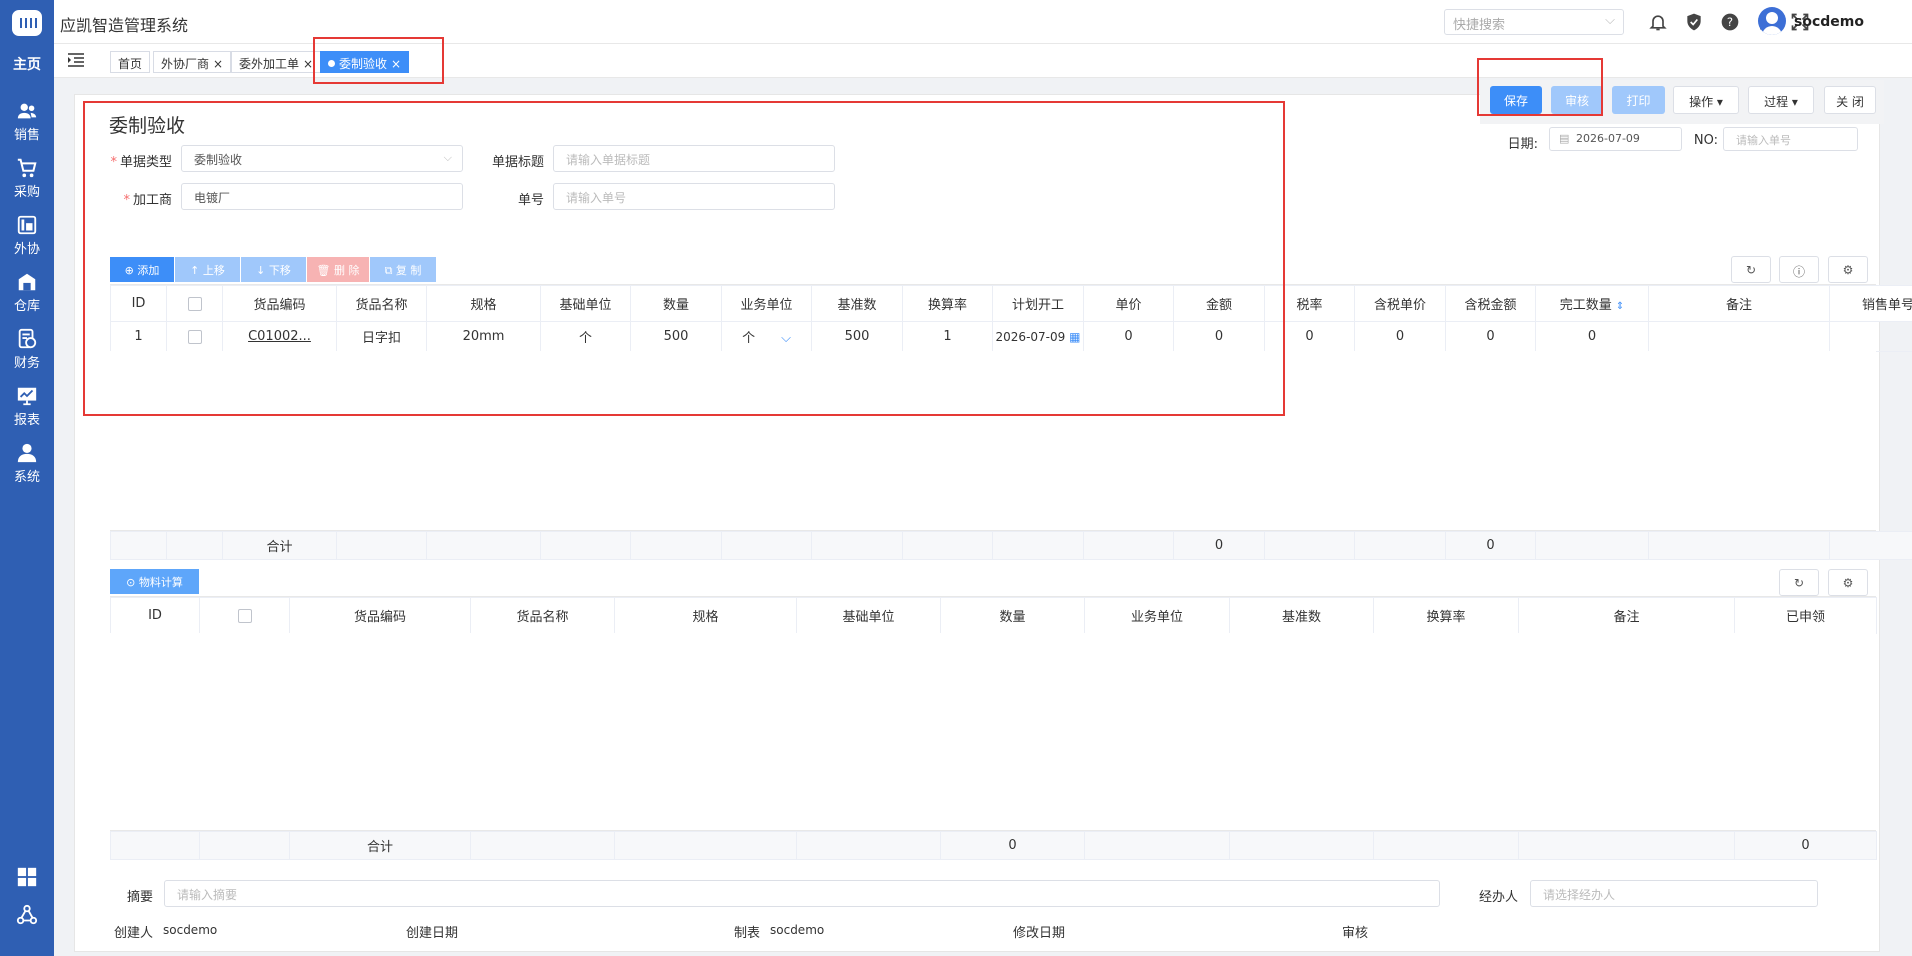 Image resolution: width=1912 pixels, height=956 pixels. I want to click on cell-tax-price: 0, so click(1400, 336).